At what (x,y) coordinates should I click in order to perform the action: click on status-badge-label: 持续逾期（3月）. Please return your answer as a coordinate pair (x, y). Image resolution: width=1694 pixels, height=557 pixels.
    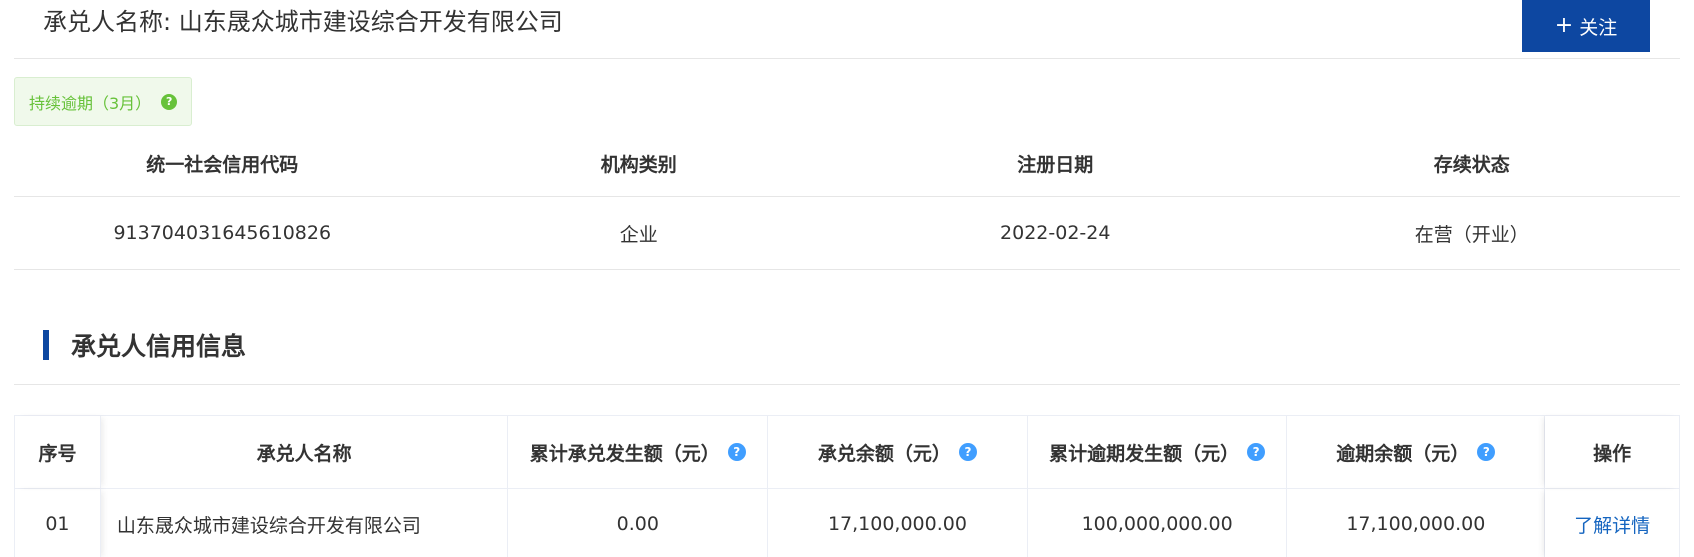
    Looking at the image, I should click on (90, 103).